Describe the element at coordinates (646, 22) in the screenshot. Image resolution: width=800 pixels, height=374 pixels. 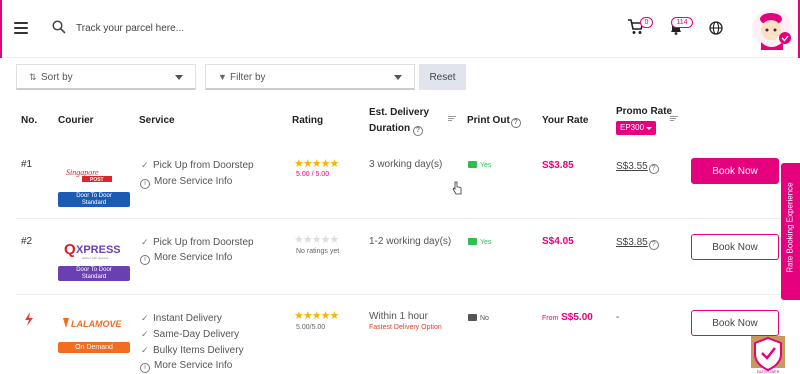
I see `cart-count-badge: 0` at that location.